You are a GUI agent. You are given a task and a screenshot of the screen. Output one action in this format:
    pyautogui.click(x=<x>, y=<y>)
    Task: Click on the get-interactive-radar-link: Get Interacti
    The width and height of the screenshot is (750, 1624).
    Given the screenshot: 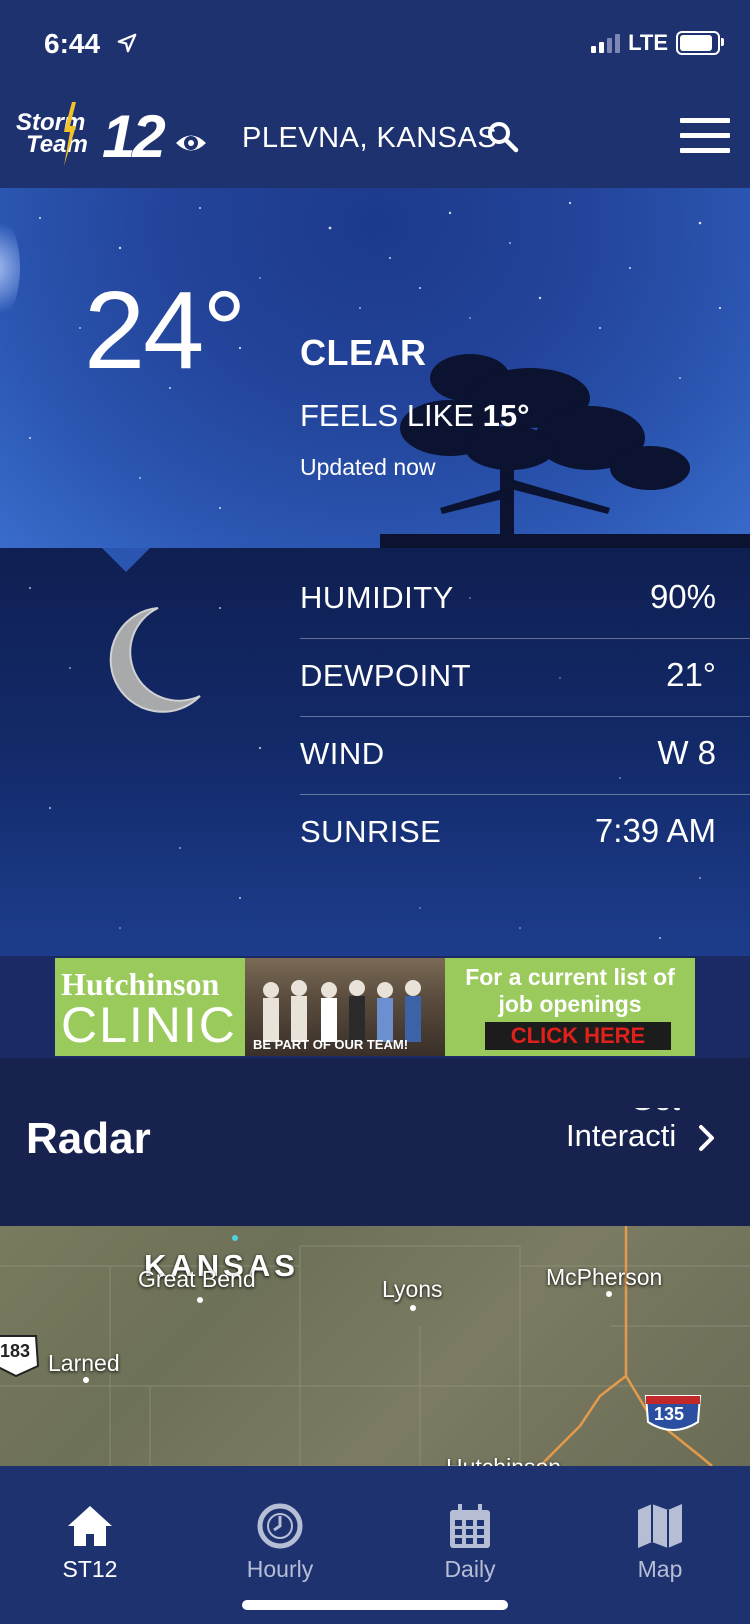 What is the action you would take?
    pyautogui.click(x=641, y=1138)
    